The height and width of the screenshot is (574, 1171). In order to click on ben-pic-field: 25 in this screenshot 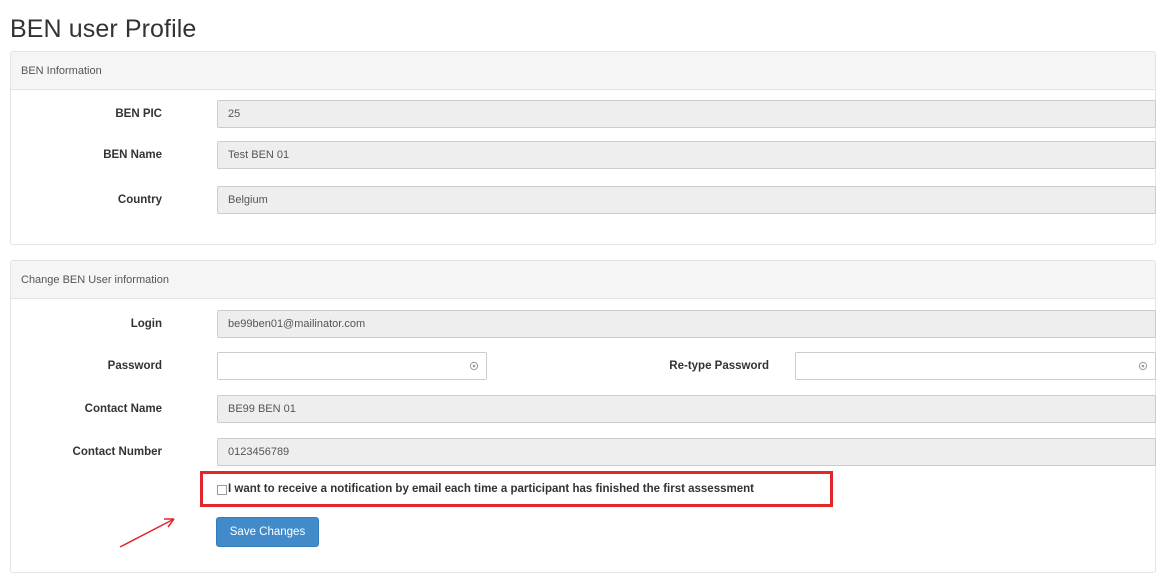, I will do `click(686, 114)`.